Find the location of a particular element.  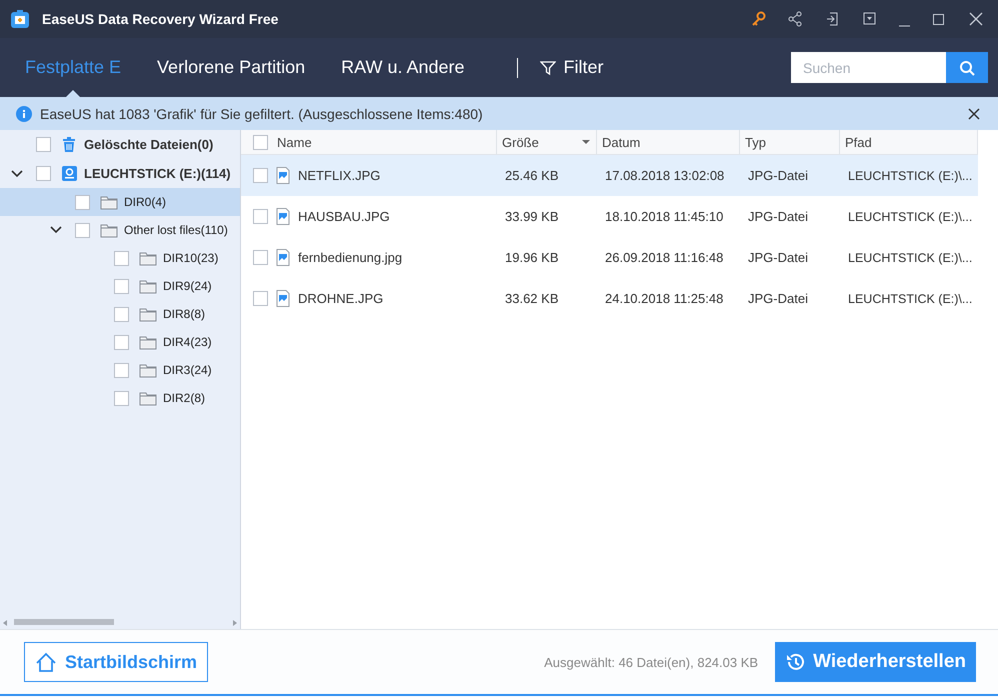

close-button is located at coordinates (974, 114).